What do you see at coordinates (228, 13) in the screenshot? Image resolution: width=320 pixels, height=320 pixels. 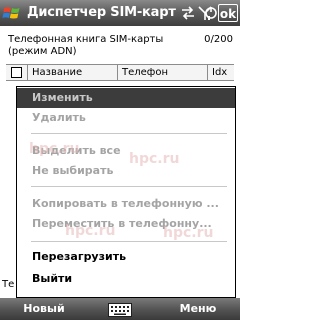 I see `ok-button: ok` at bounding box center [228, 13].